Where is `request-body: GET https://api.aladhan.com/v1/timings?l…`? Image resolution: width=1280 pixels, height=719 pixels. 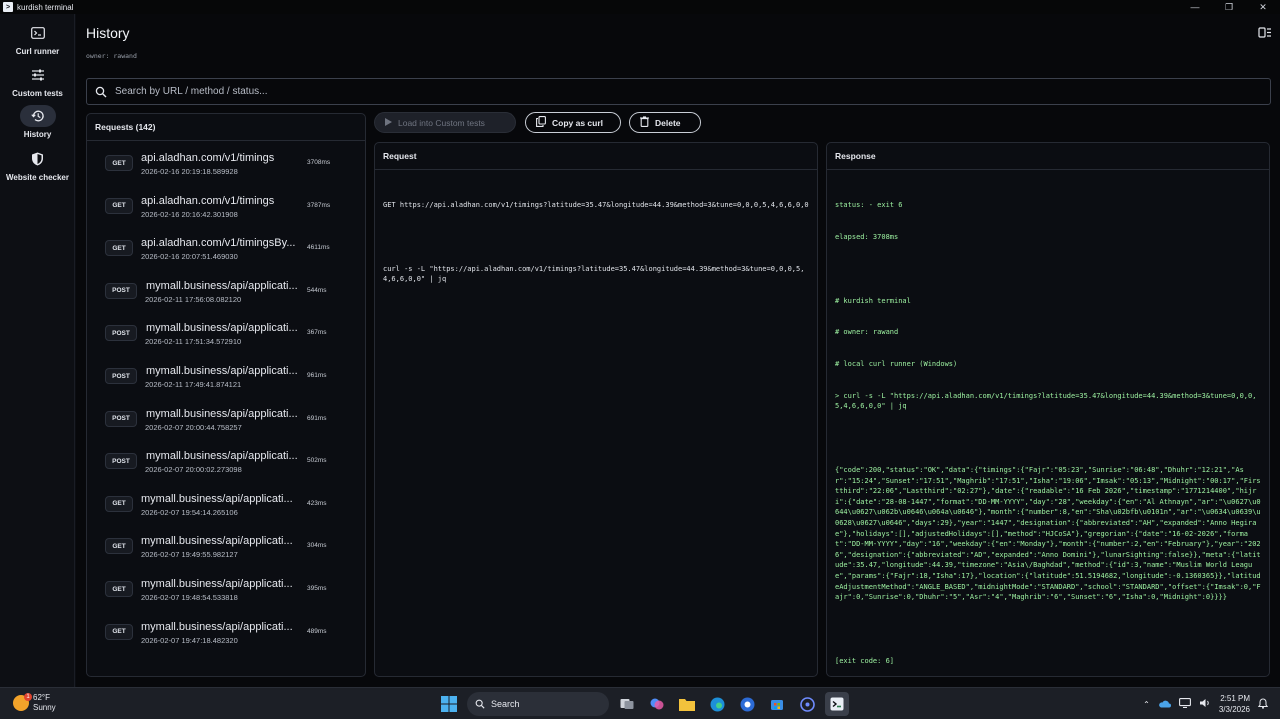
request-body: GET https://api.aladhan.com/v1/timings?l… is located at coordinates (596, 242).